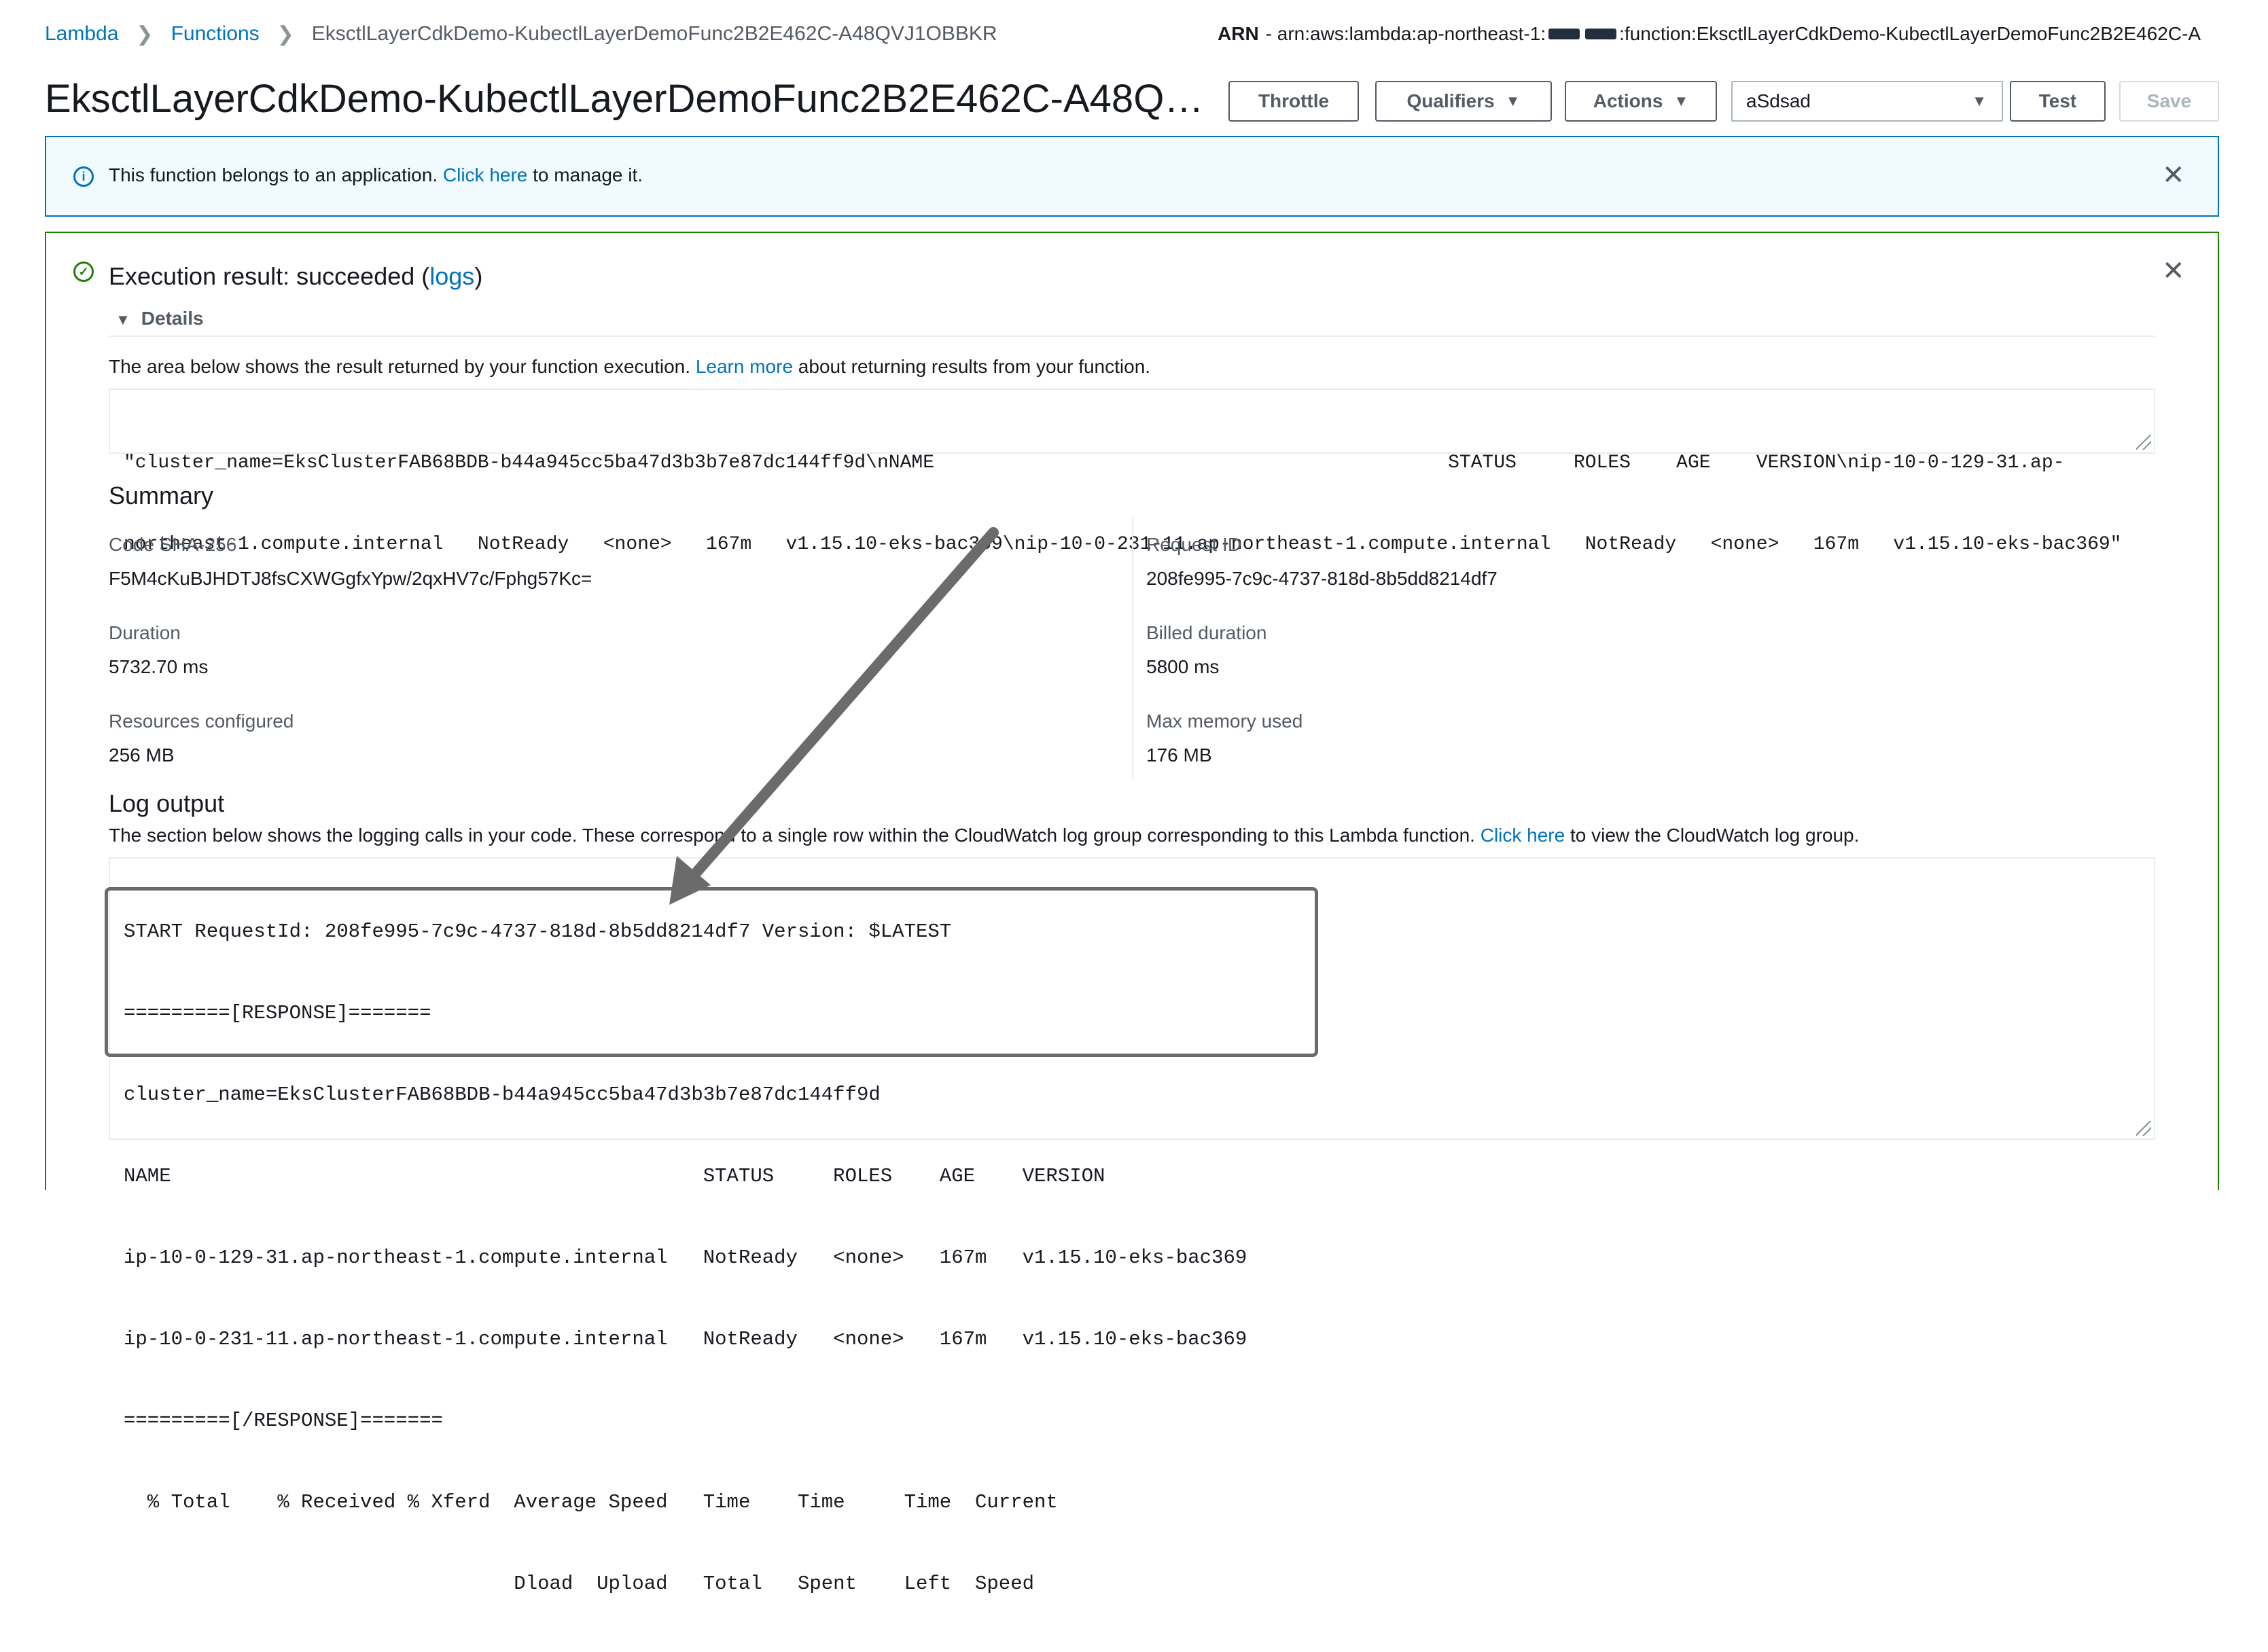 This screenshot has width=2268, height=1652. What do you see at coordinates (145, 632) in the screenshot?
I see `duration-label: Duration` at bounding box center [145, 632].